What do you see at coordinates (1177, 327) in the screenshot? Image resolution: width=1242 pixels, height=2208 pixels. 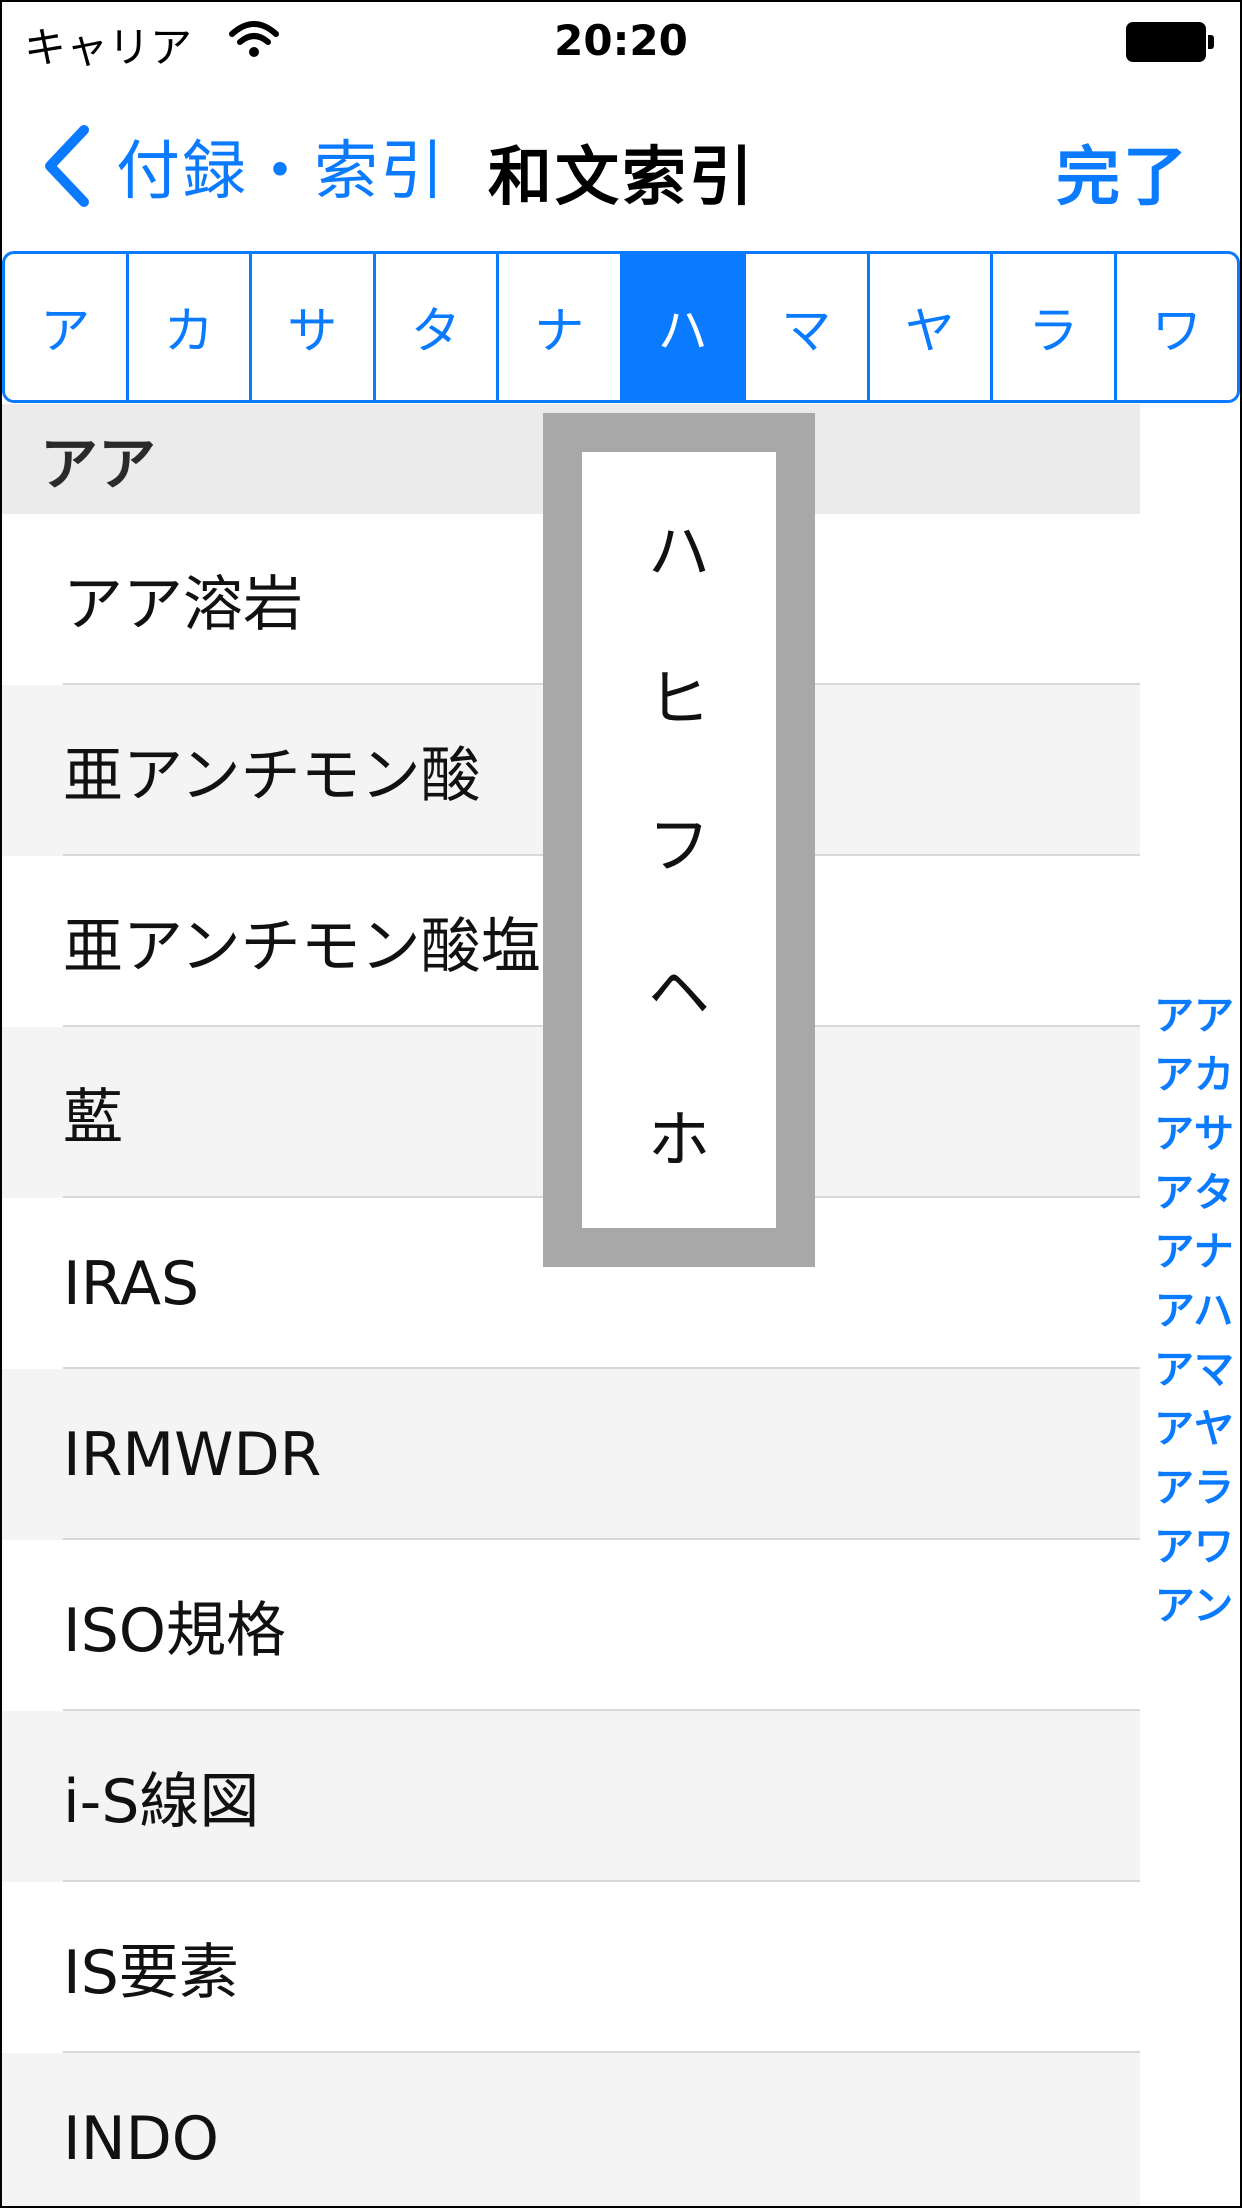 I see `segment-wa: ワ` at bounding box center [1177, 327].